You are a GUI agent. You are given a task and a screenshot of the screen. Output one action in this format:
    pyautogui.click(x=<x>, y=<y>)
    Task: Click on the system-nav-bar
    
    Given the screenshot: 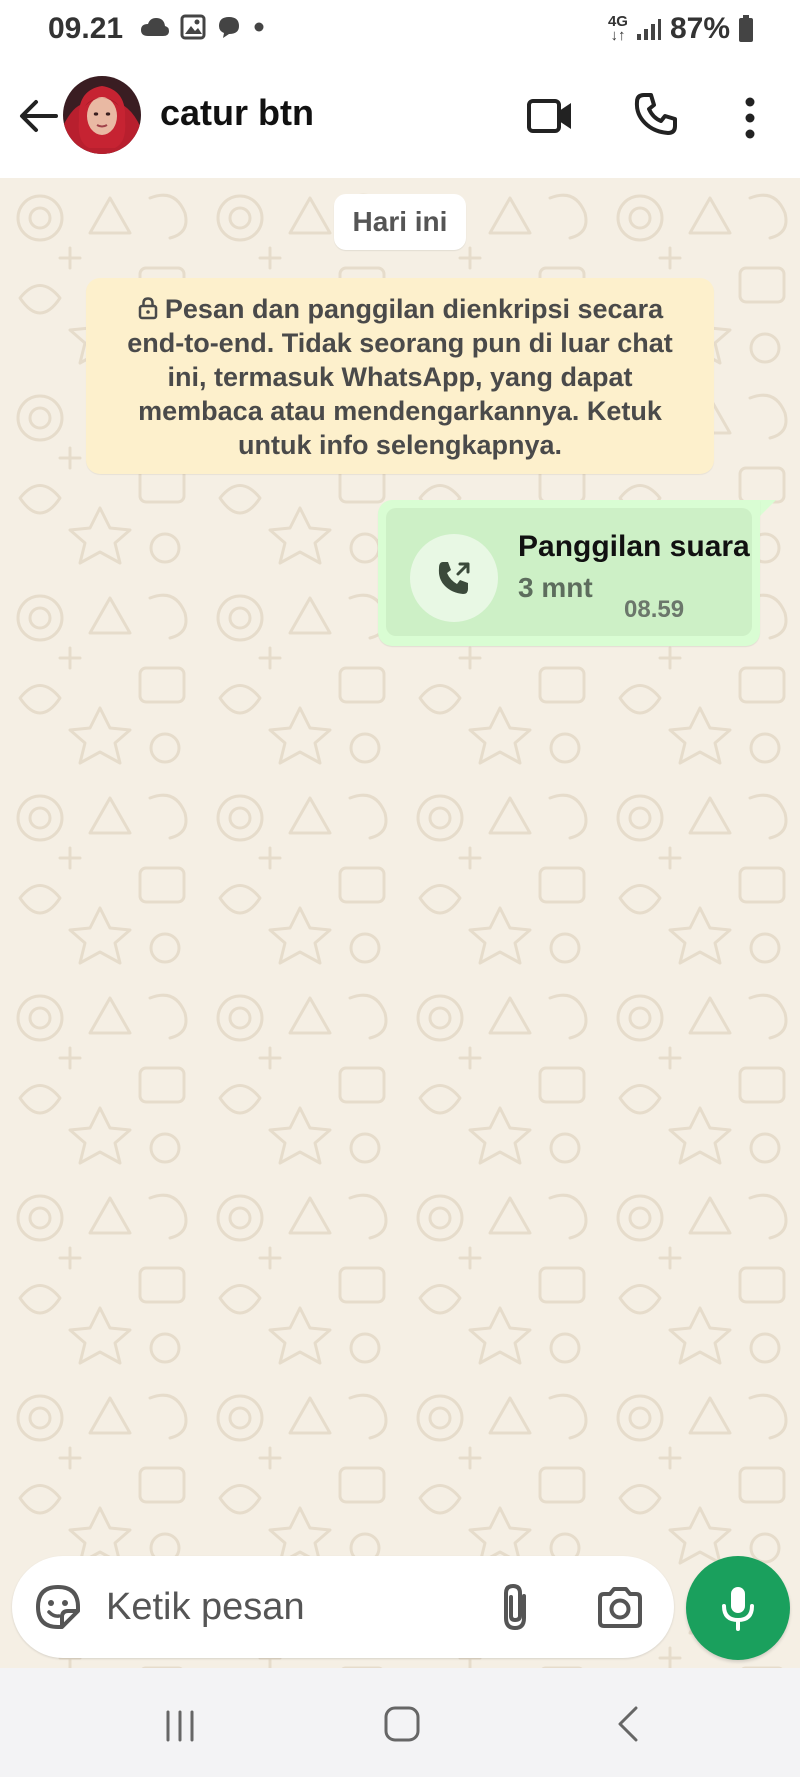 What is the action you would take?
    pyautogui.click(x=400, y=1722)
    